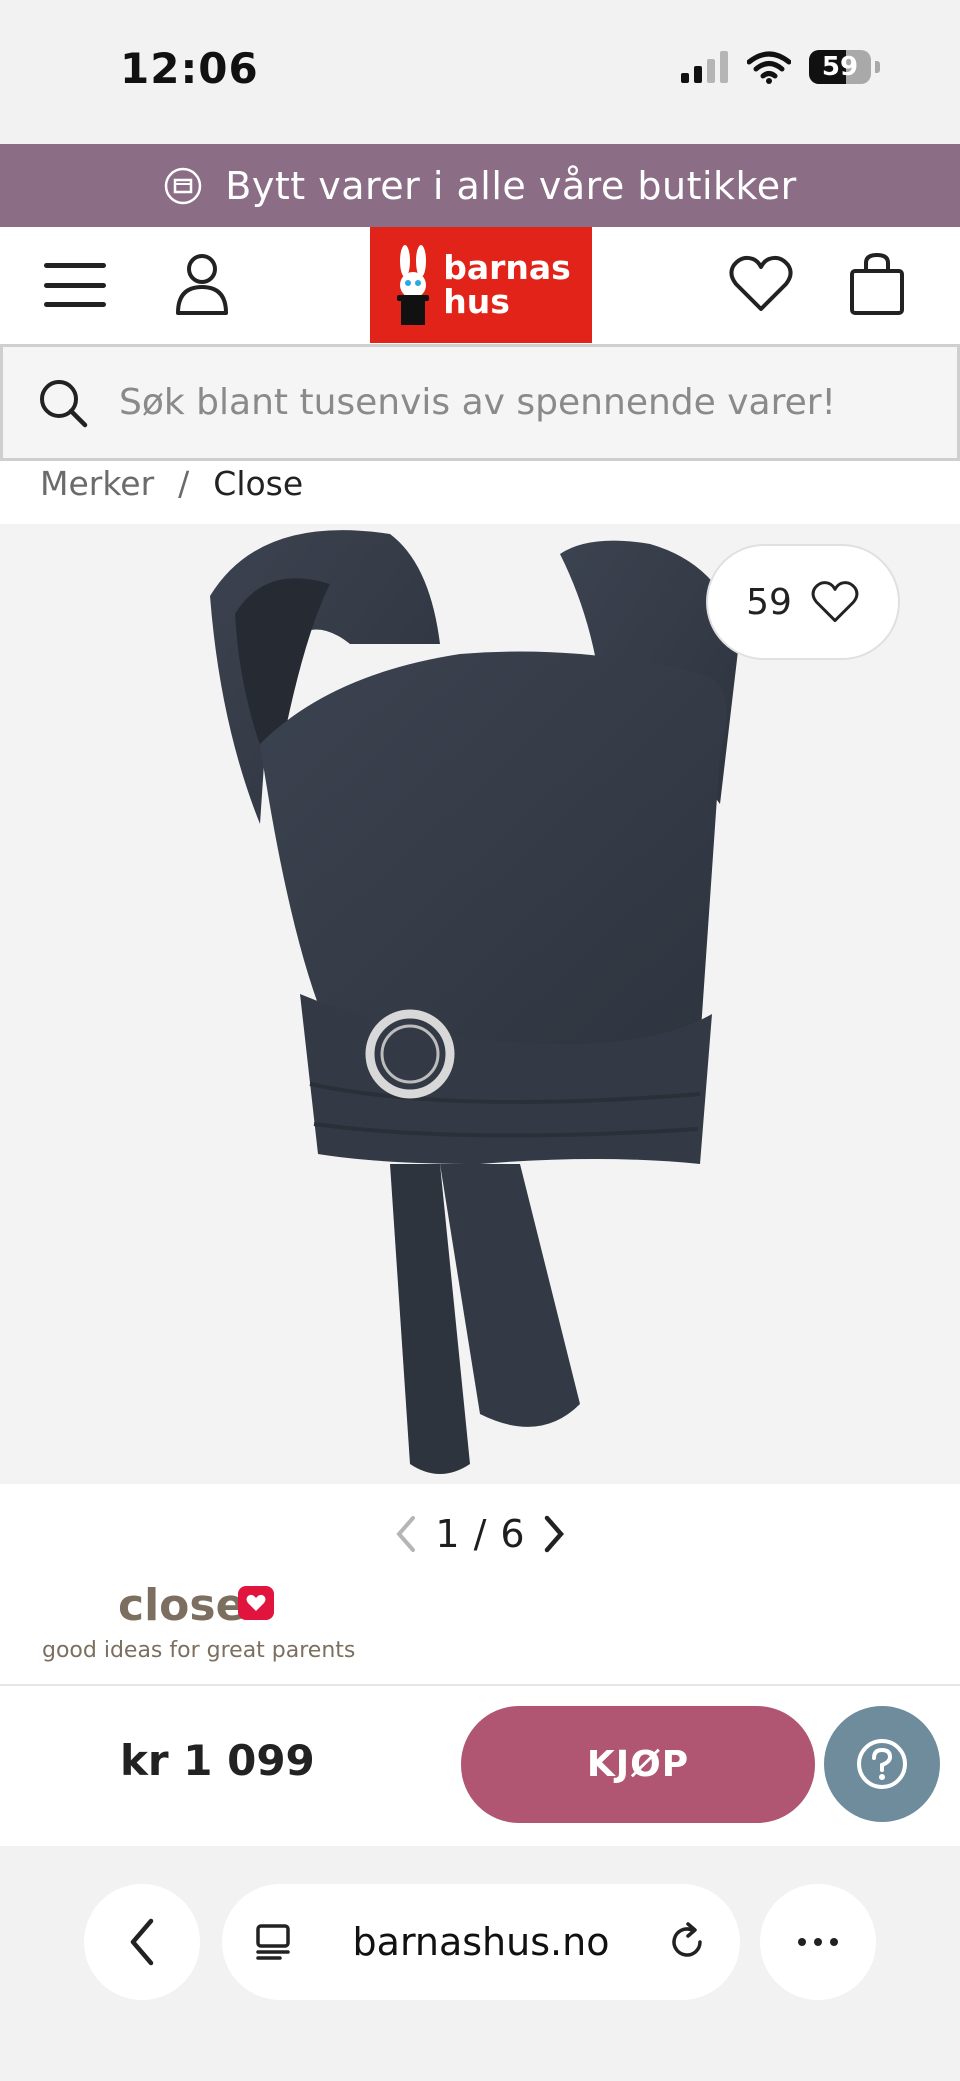 The image size is (960, 2081). Describe the element at coordinates (274, 1942) in the screenshot. I see `page-menu-icon` at that location.